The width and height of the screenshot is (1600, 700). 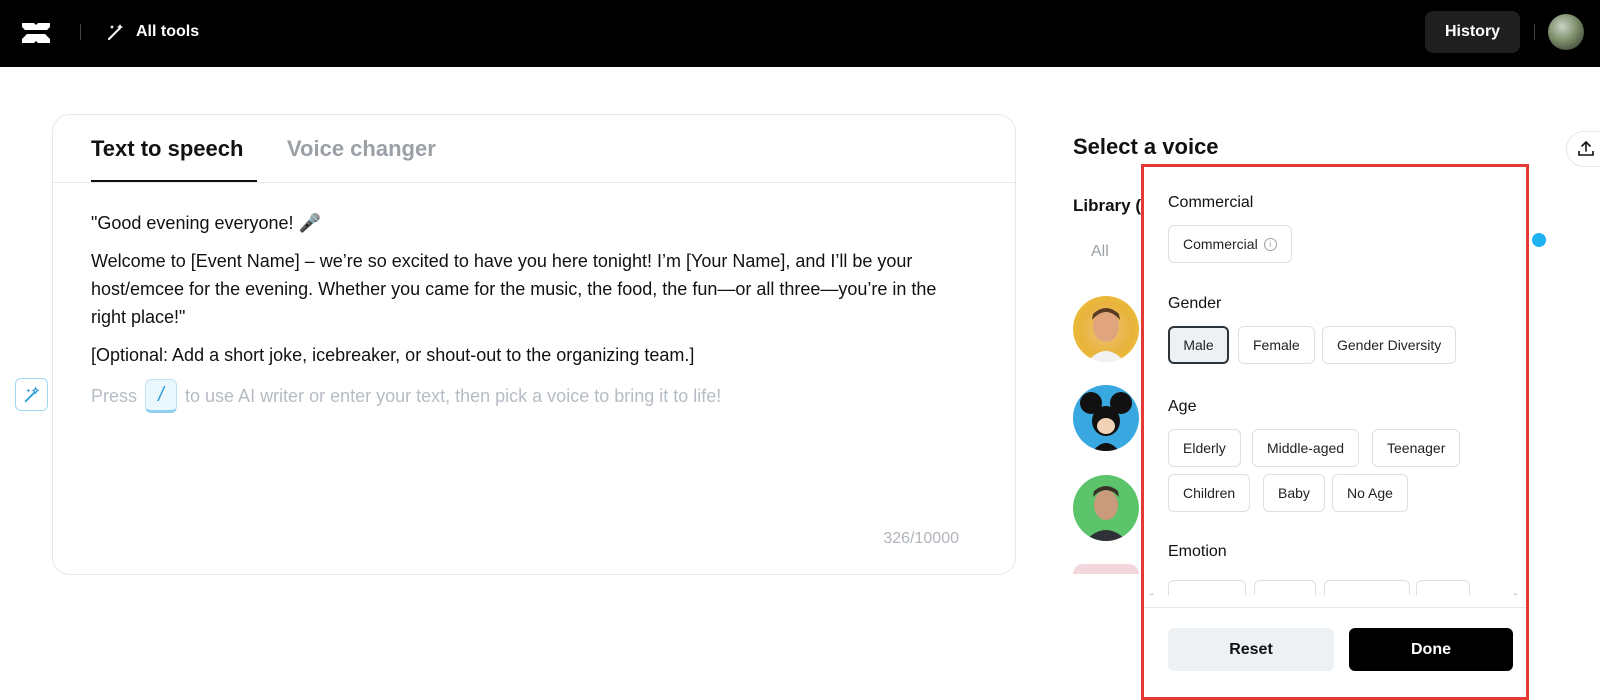 I want to click on done-button: Done, so click(x=1431, y=649).